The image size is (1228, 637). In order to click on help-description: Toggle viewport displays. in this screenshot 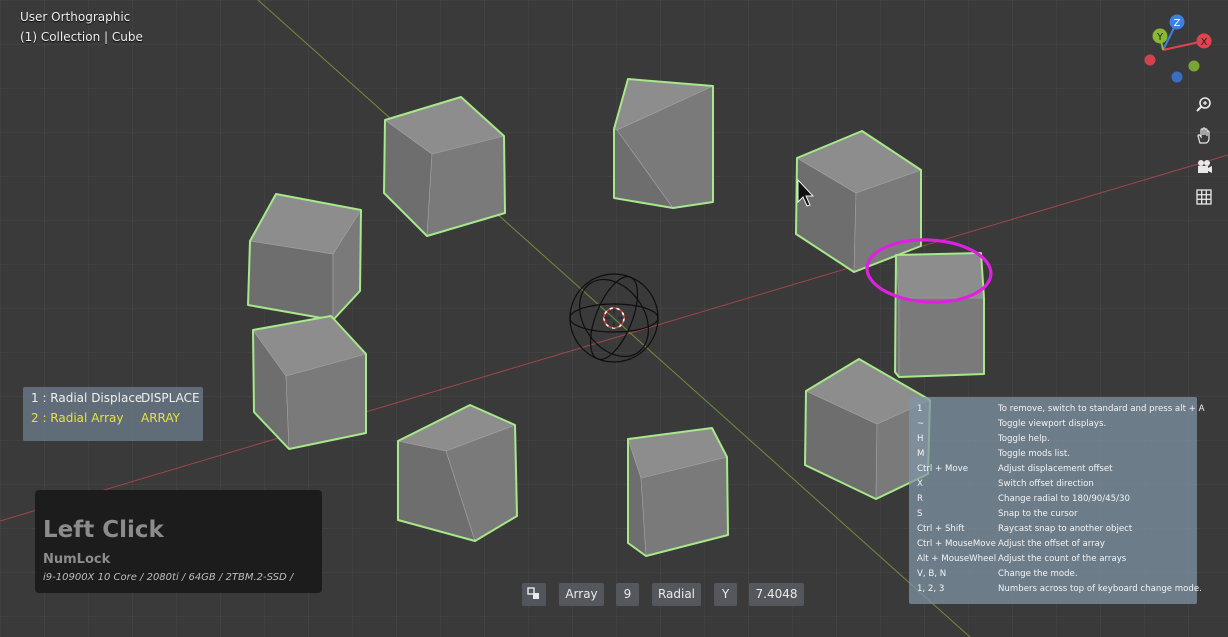, I will do `click(1052, 424)`.